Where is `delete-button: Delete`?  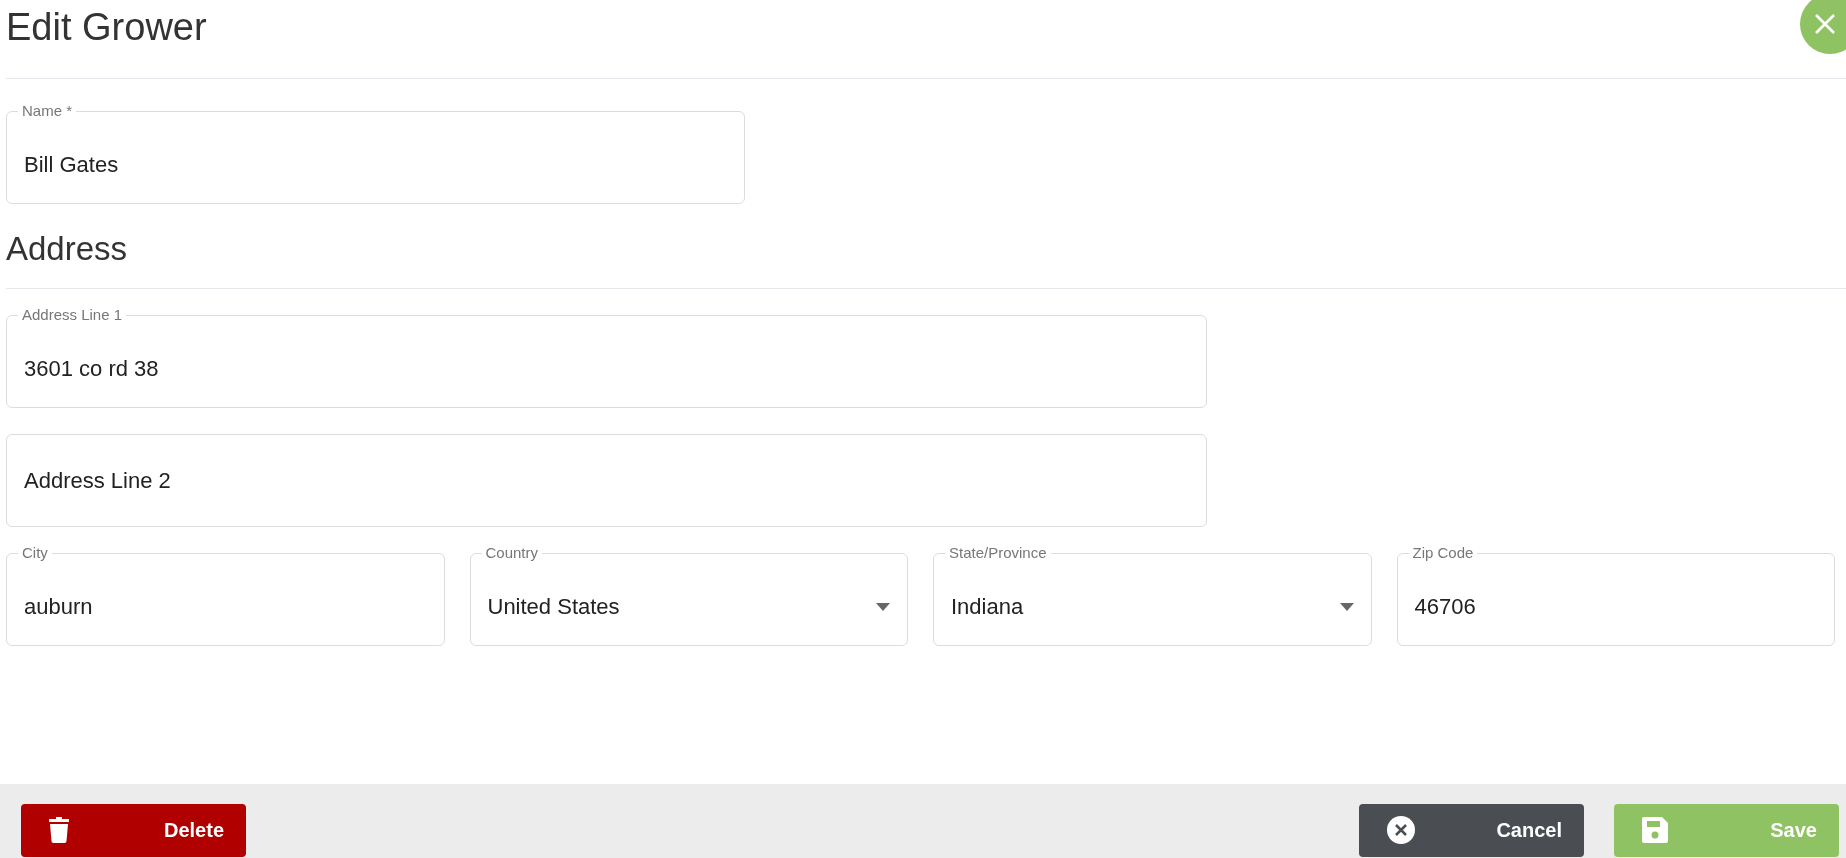
delete-button: Delete is located at coordinates (133, 830).